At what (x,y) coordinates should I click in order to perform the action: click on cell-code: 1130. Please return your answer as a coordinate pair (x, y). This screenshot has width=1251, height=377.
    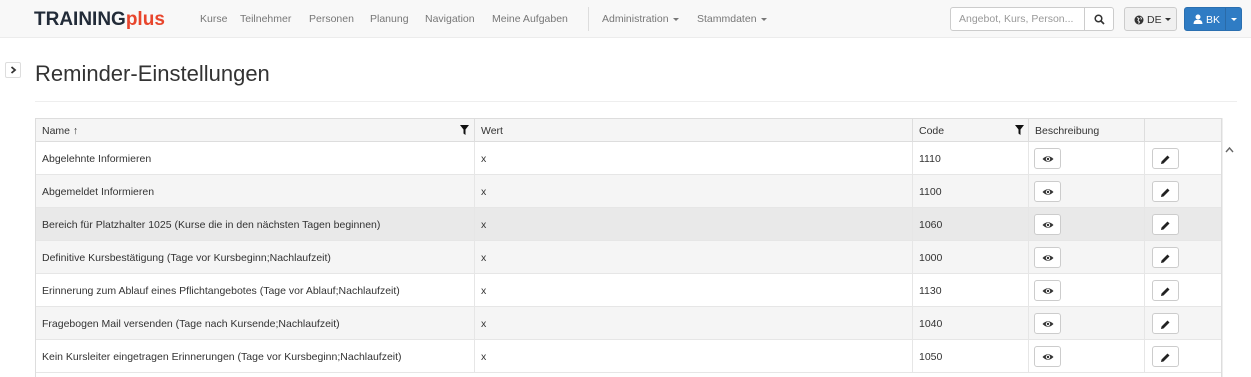
    Looking at the image, I should click on (930, 291).